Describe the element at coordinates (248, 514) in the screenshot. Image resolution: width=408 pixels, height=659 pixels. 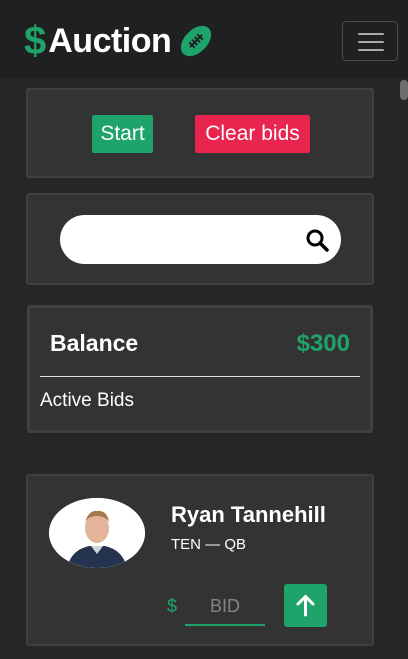
I see `player-name: Ryan Tannehill` at that location.